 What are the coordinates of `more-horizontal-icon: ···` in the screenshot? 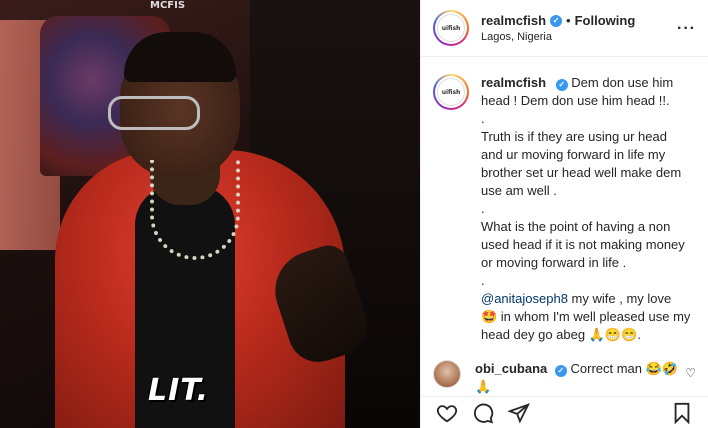 It's located at (686, 29).